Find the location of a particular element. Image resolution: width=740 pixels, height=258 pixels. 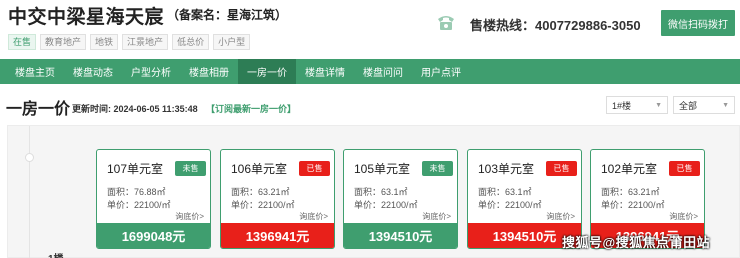

update-label: 更新时间: is located at coordinates (91, 109).